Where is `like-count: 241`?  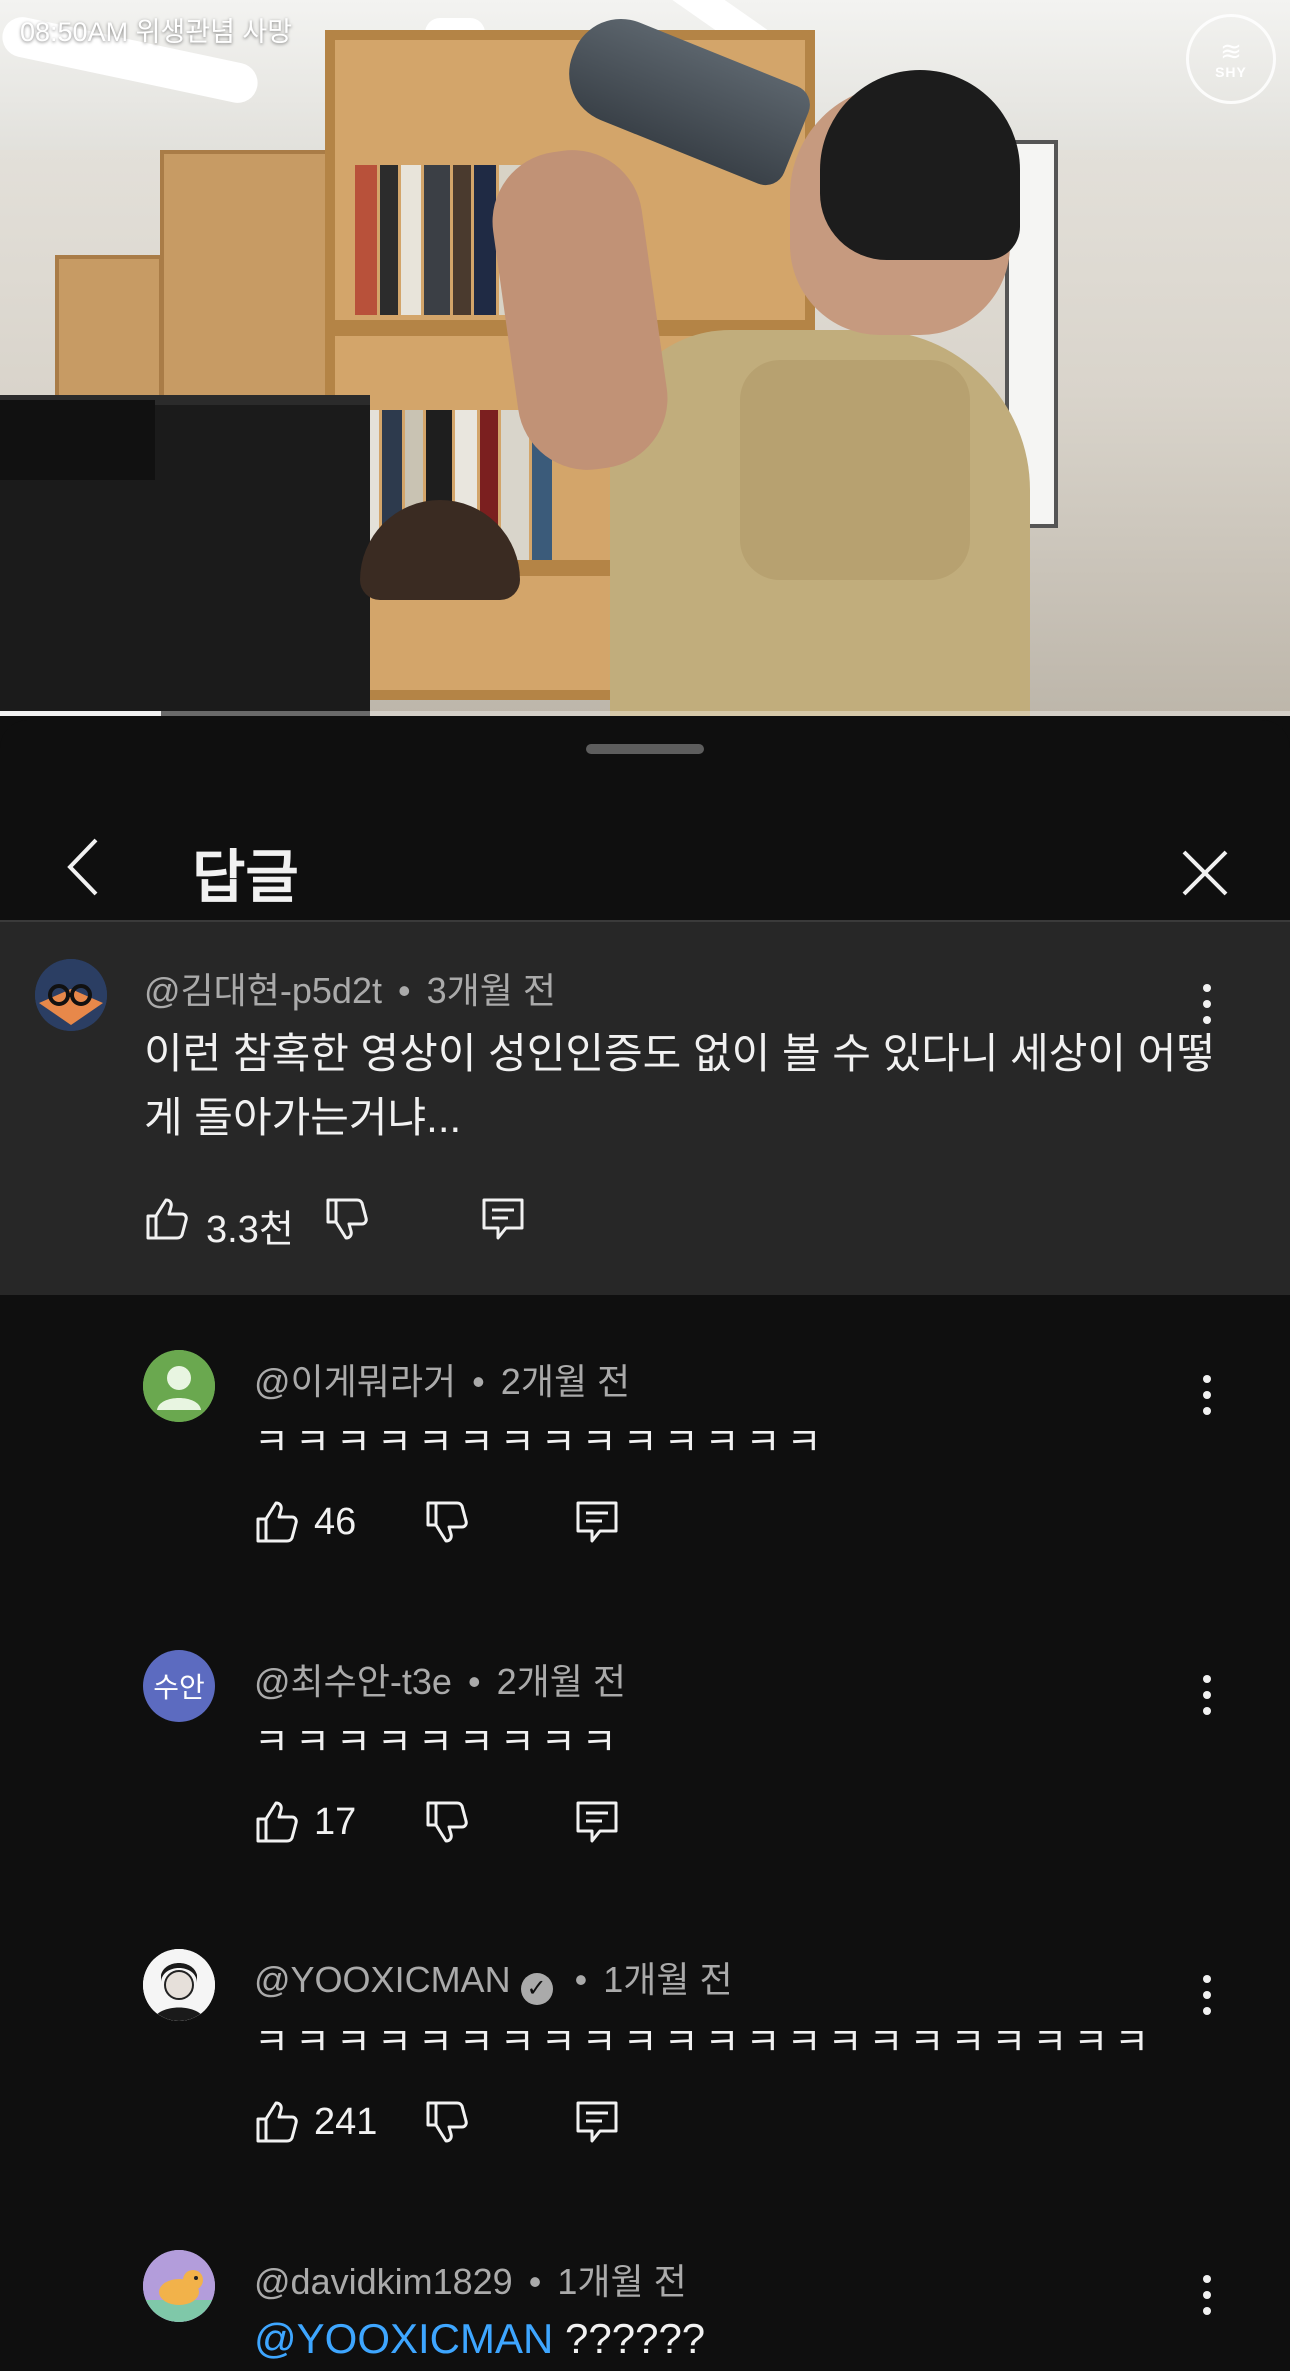 like-count: 241 is located at coordinates (346, 2122).